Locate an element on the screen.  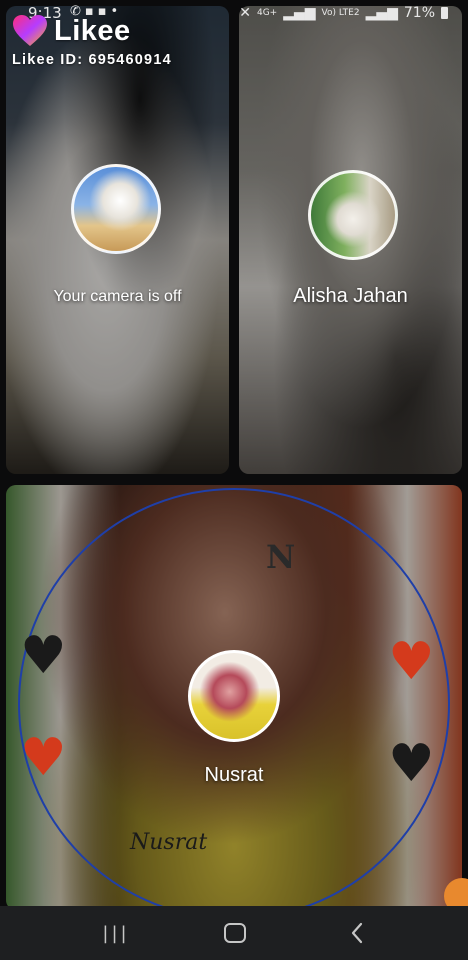
heart-logo-icon is located at coordinates (30, 30).